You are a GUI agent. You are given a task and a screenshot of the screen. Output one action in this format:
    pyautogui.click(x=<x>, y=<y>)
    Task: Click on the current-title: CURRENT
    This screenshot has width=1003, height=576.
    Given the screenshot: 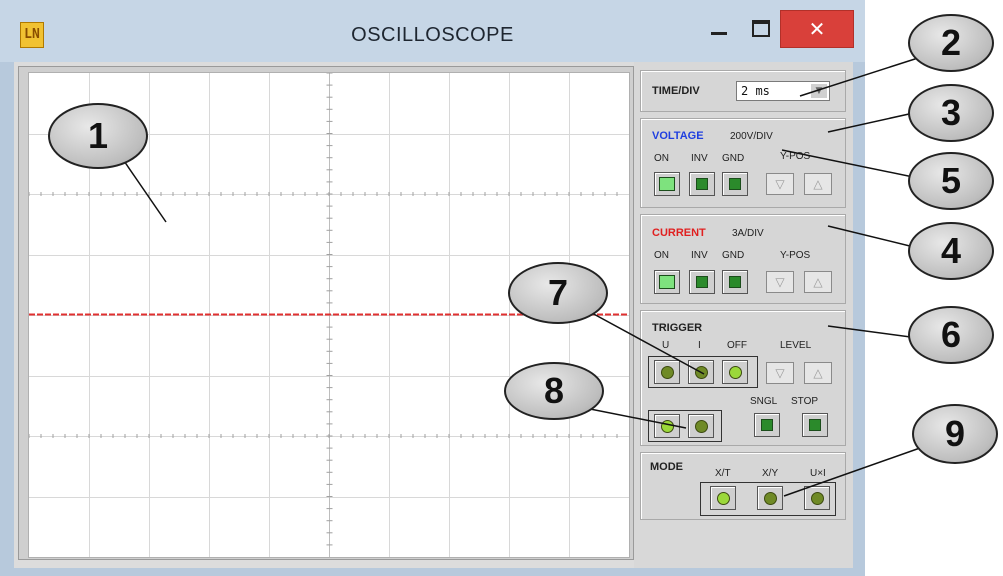 What is the action you would take?
    pyautogui.click(x=679, y=233)
    